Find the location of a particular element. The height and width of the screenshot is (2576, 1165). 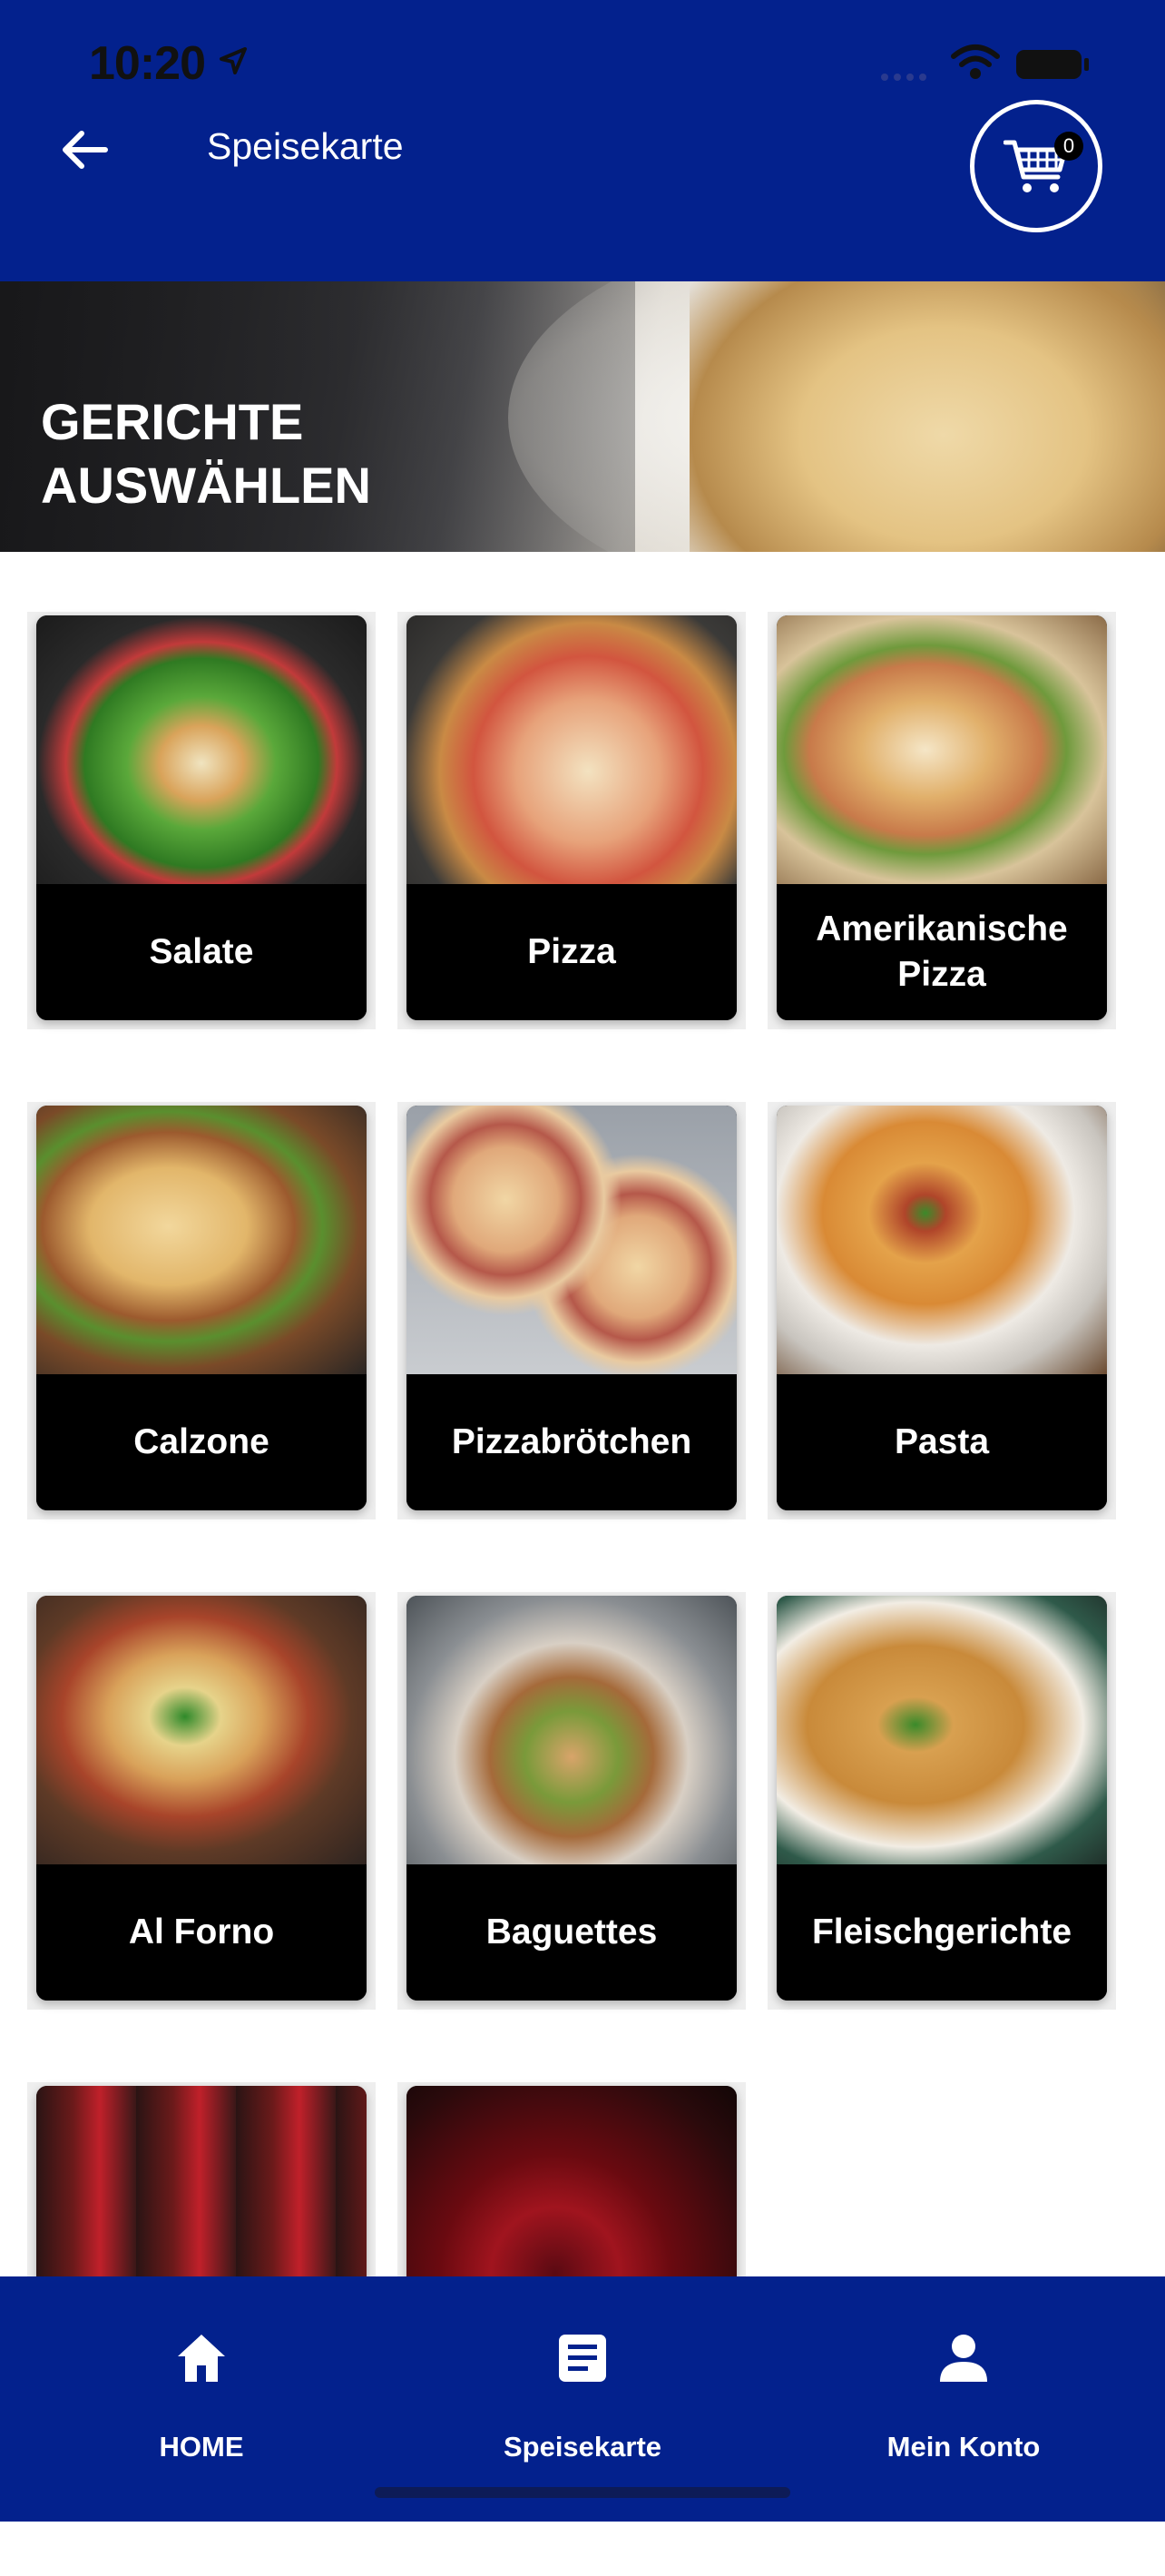

category-label: Salate is located at coordinates (201, 952).